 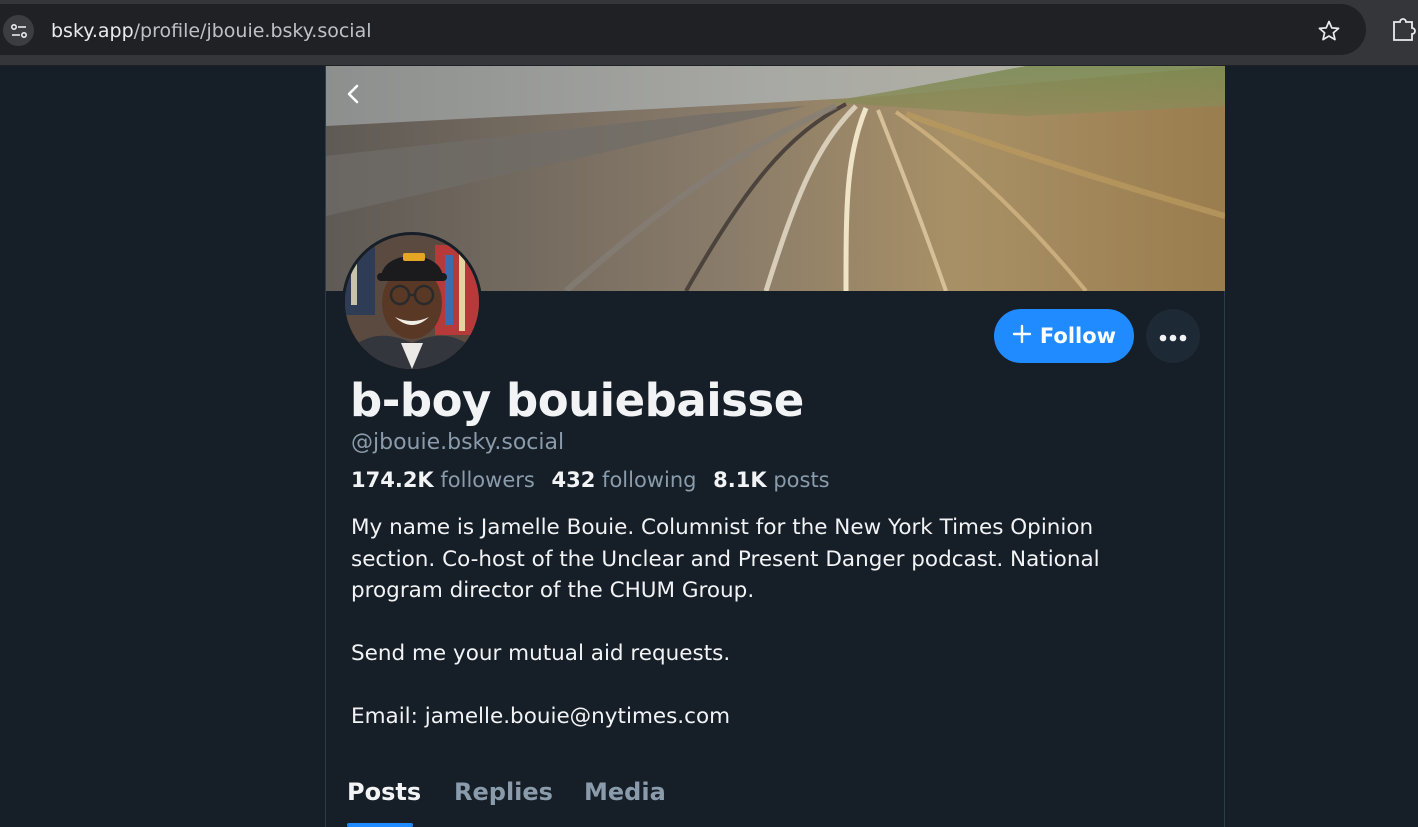 What do you see at coordinates (458, 442) in the screenshot?
I see `profile-handle: @jbouie.bsky.social` at bounding box center [458, 442].